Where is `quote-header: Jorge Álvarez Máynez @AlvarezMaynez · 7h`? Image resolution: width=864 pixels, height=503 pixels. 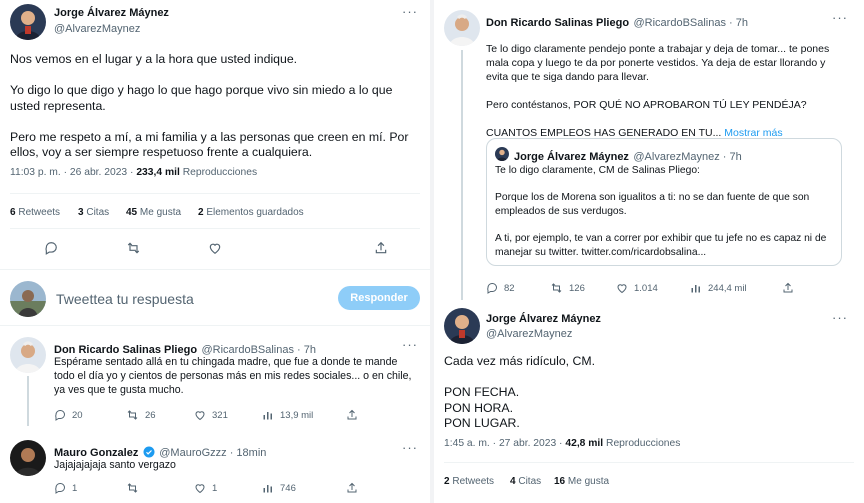
quote-header: Jorge Álvarez Máynez @AlvarezMaynez · 7h is located at coordinates (628, 156).